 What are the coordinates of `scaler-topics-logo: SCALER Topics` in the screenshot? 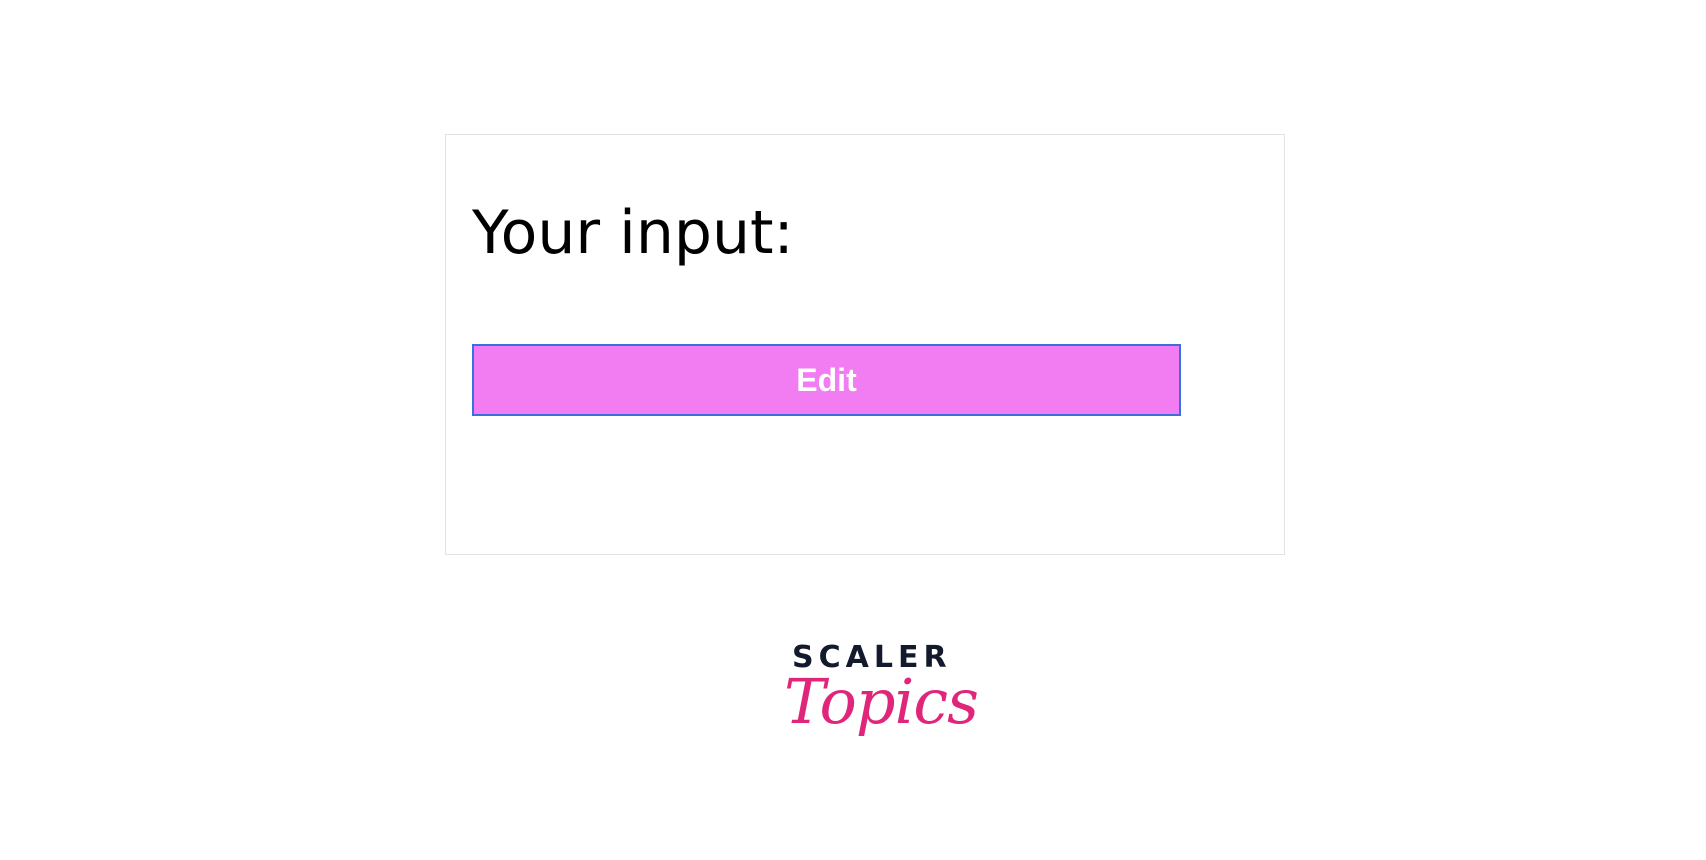 It's located at (874, 706).